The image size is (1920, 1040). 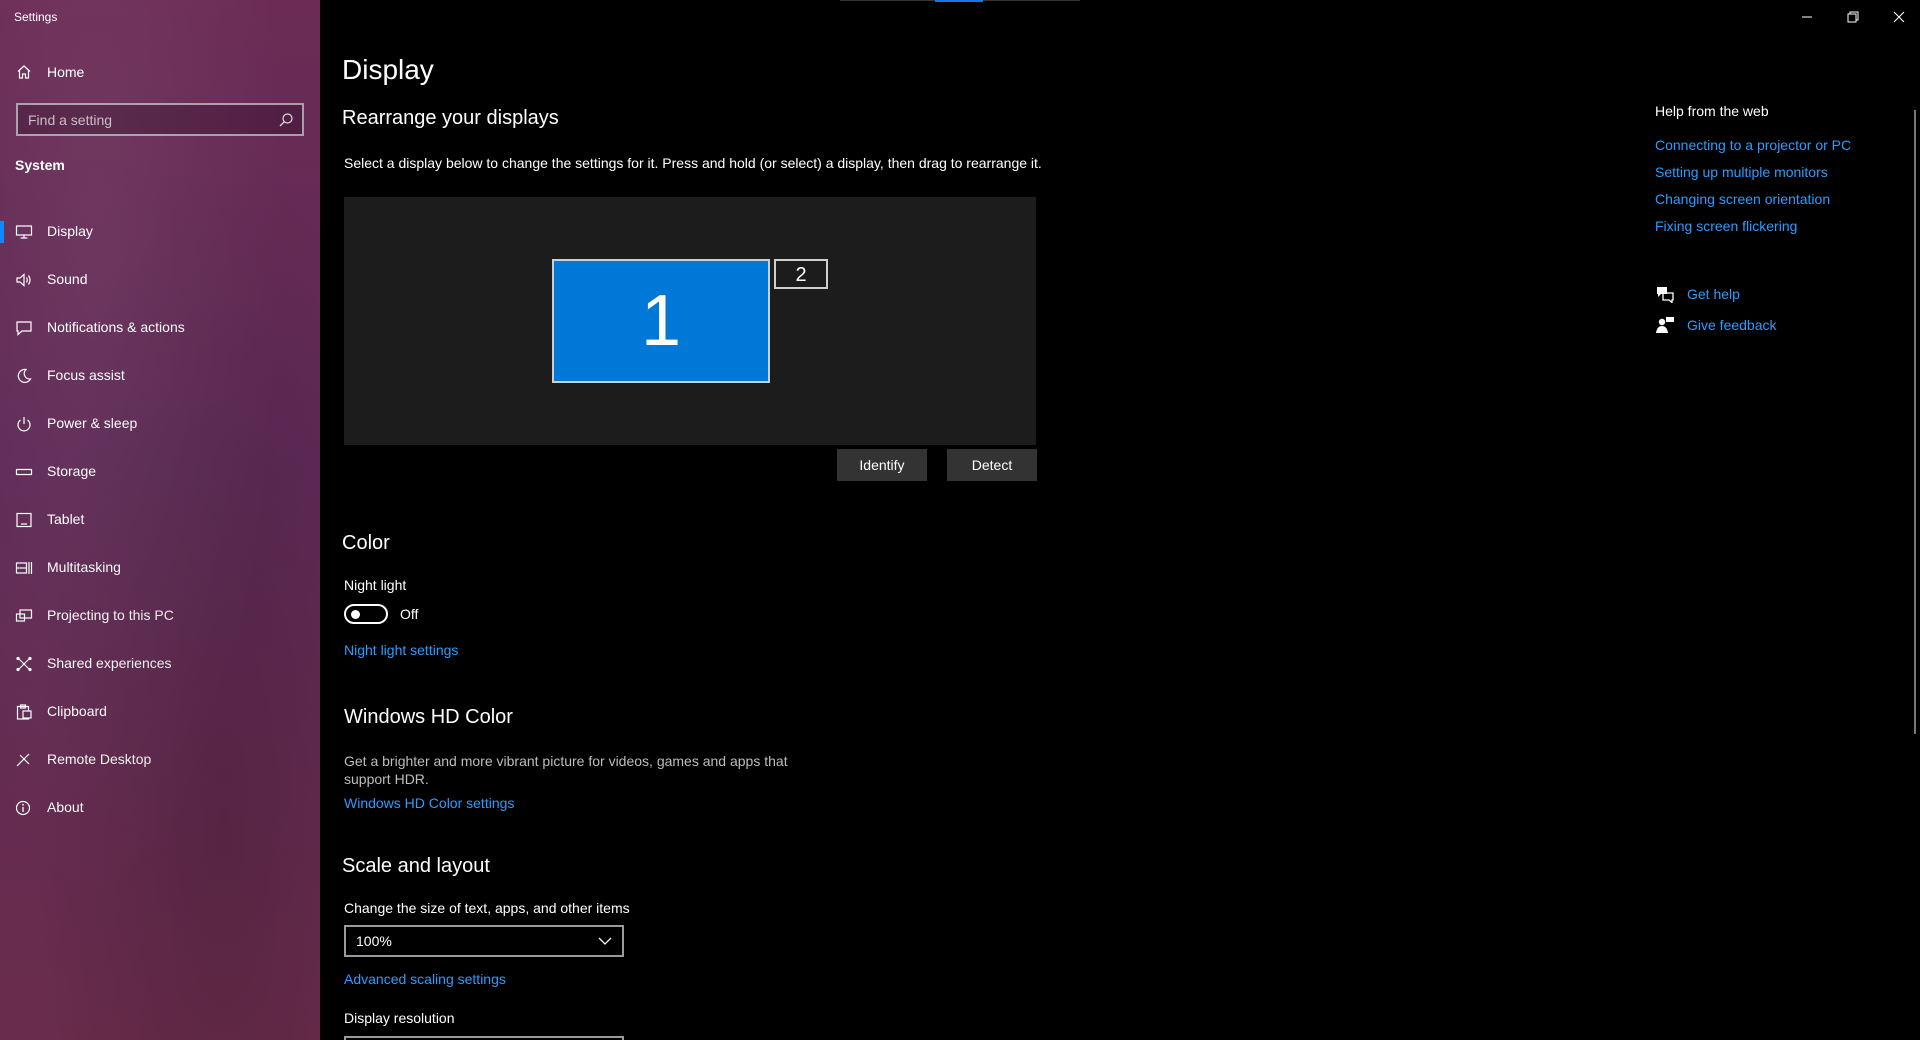 I want to click on scale-heading: Scale and layout, so click(x=416, y=866).